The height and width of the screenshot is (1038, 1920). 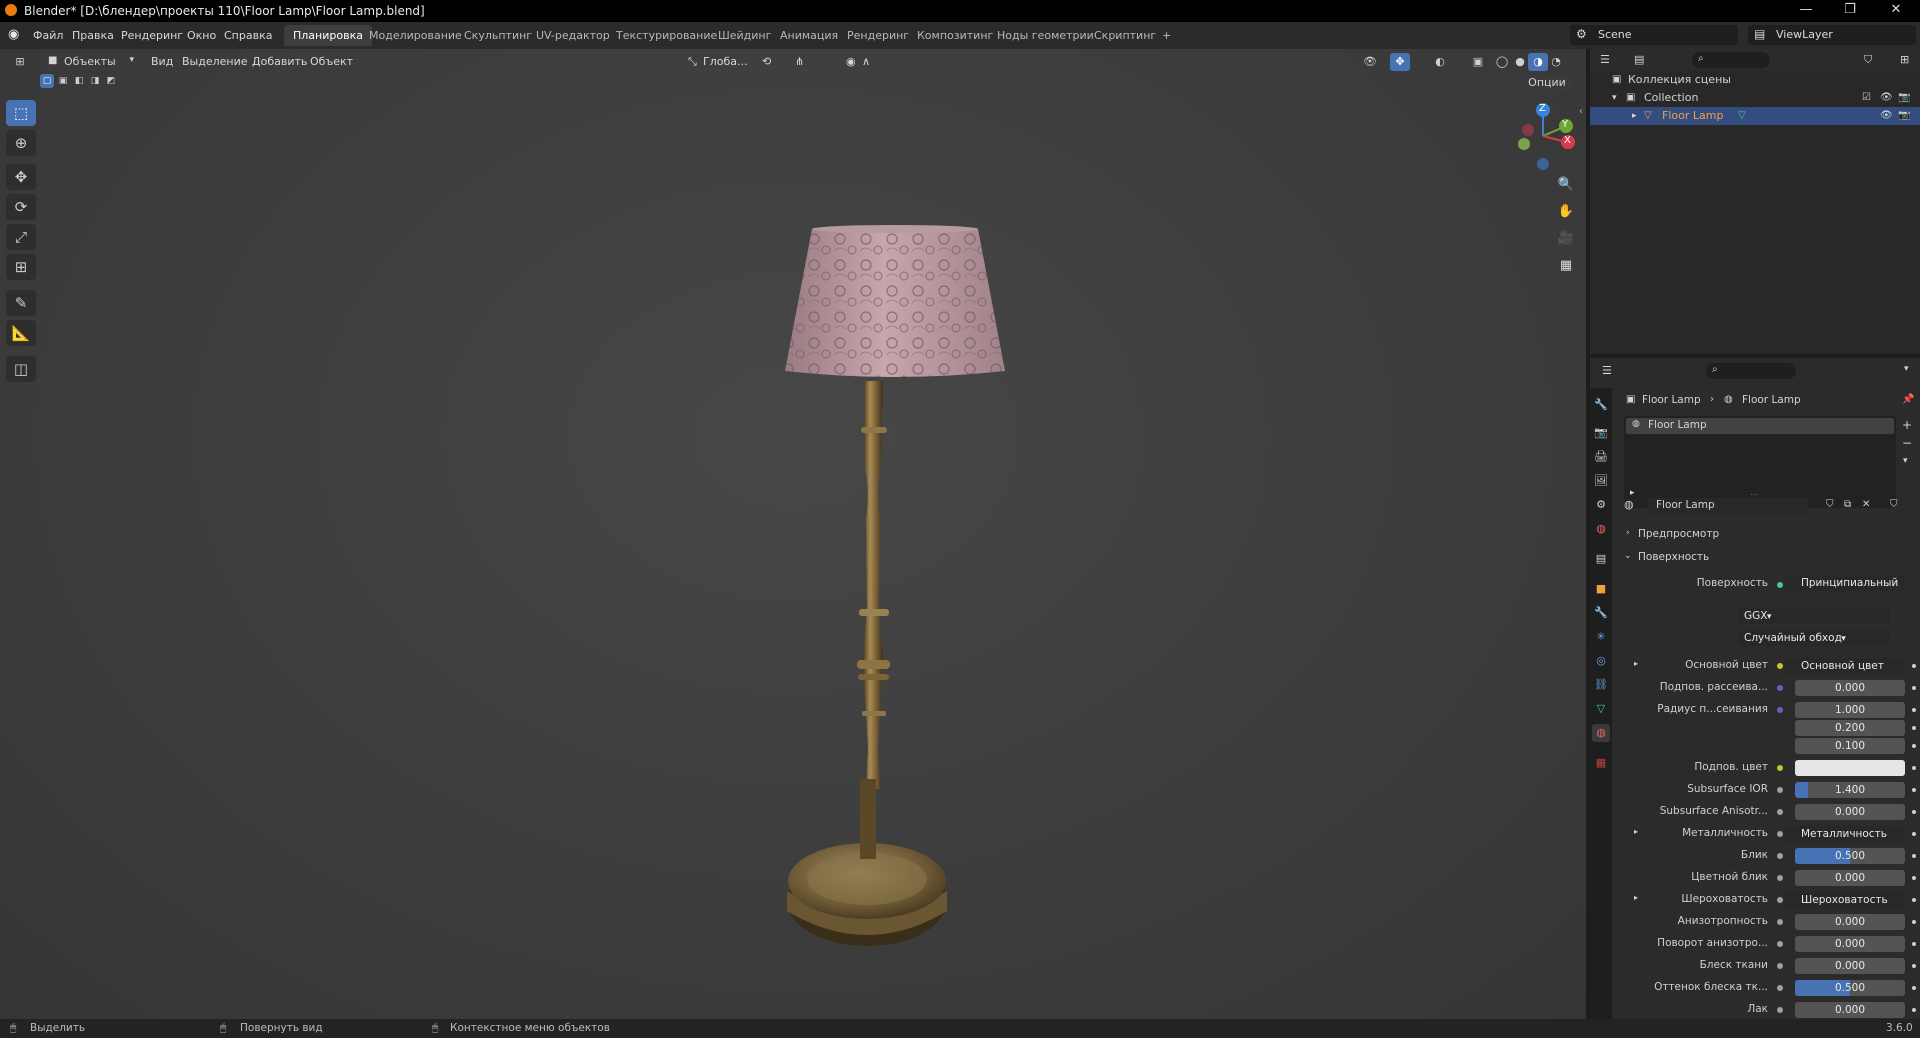 I want to click on collection-tab-icon: ▤, so click(x=1601, y=559).